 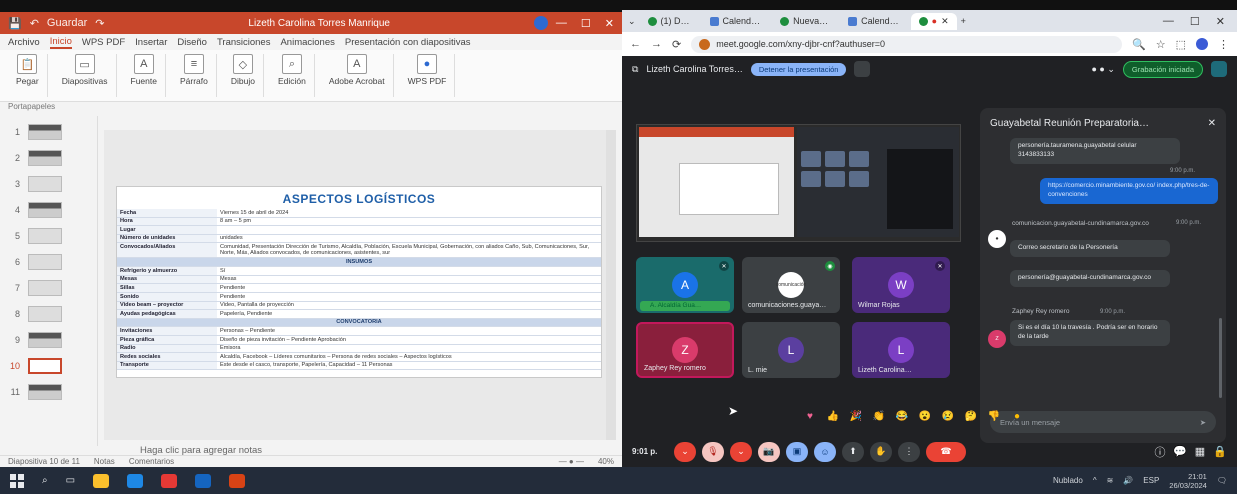 What do you see at coordinates (243, 75) in the screenshot?
I see `drawing-button: ◇ Dibujo` at bounding box center [243, 75].